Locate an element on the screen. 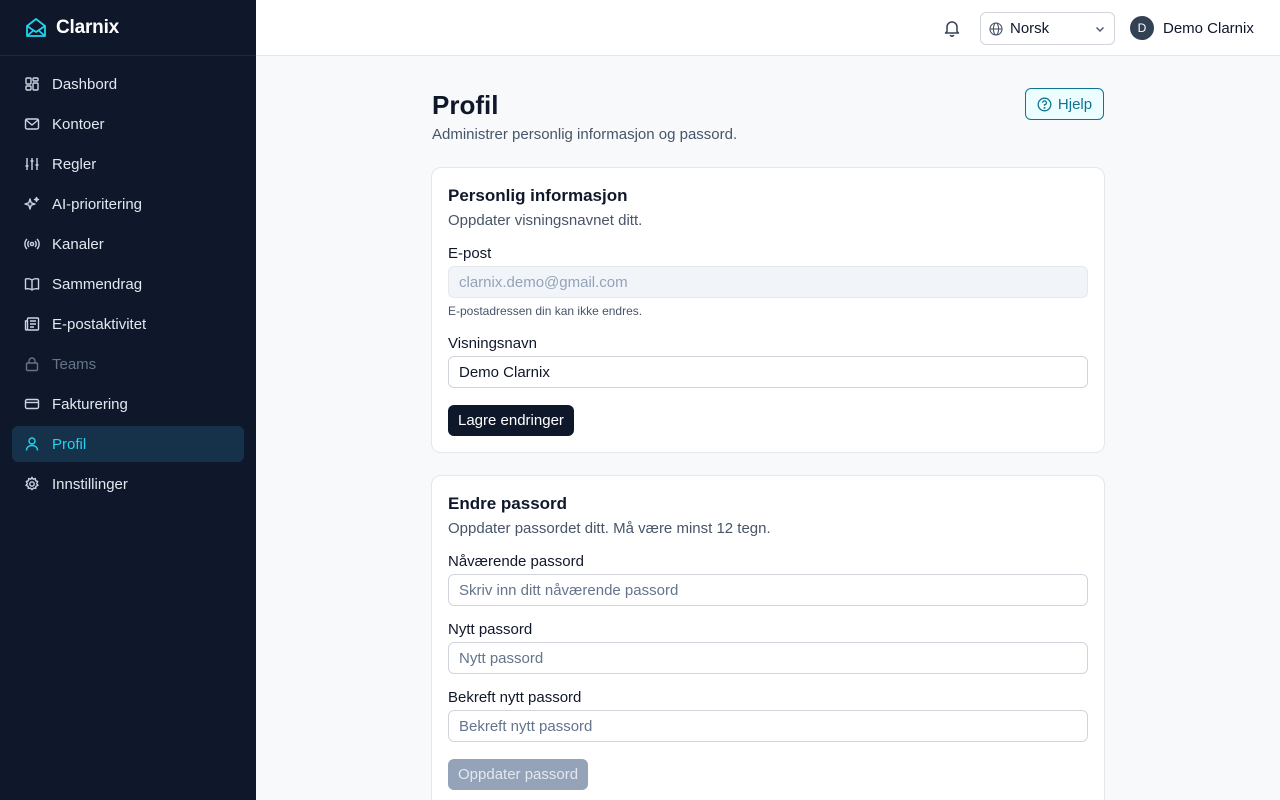 The image size is (1280, 800). card-description: Oppdater visningsnavnet ditt. is located at coordinates (545, 220).